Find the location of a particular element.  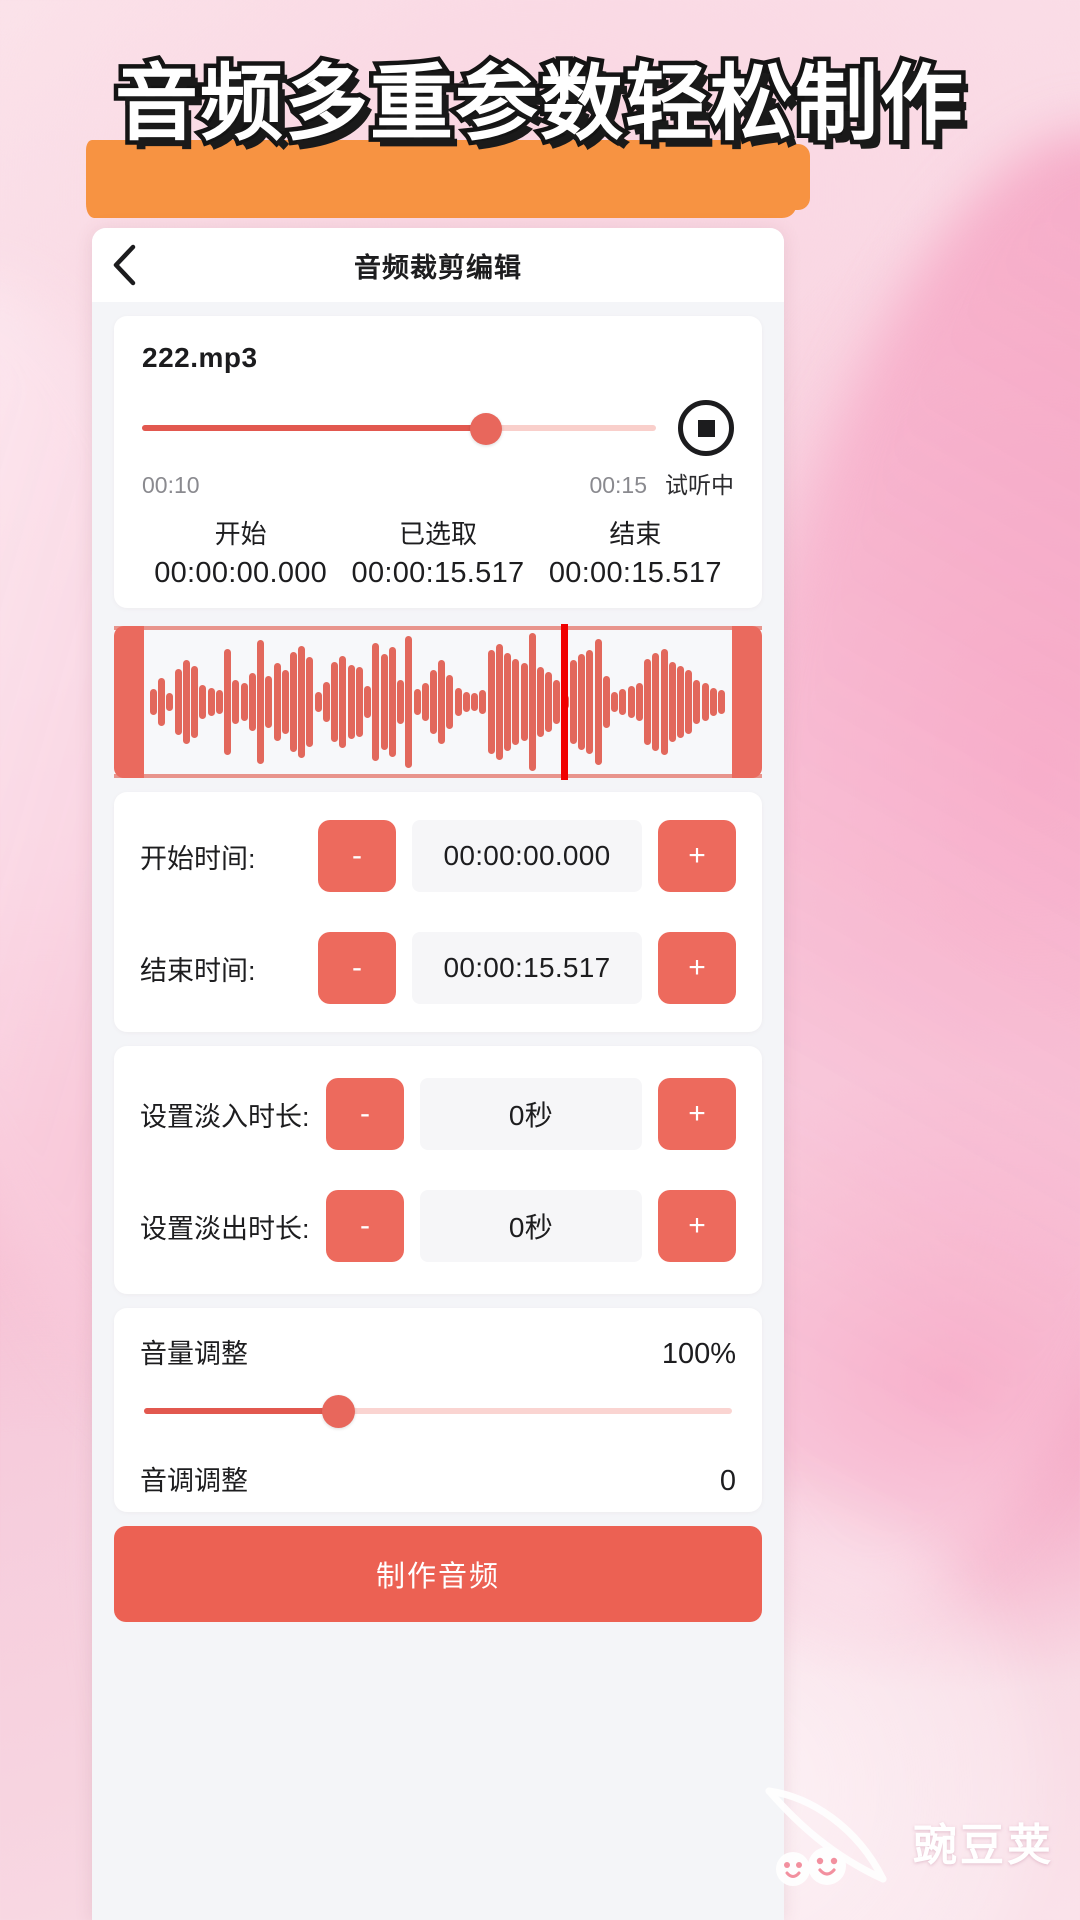

waveform-editor is located at coordinates (438, 702).